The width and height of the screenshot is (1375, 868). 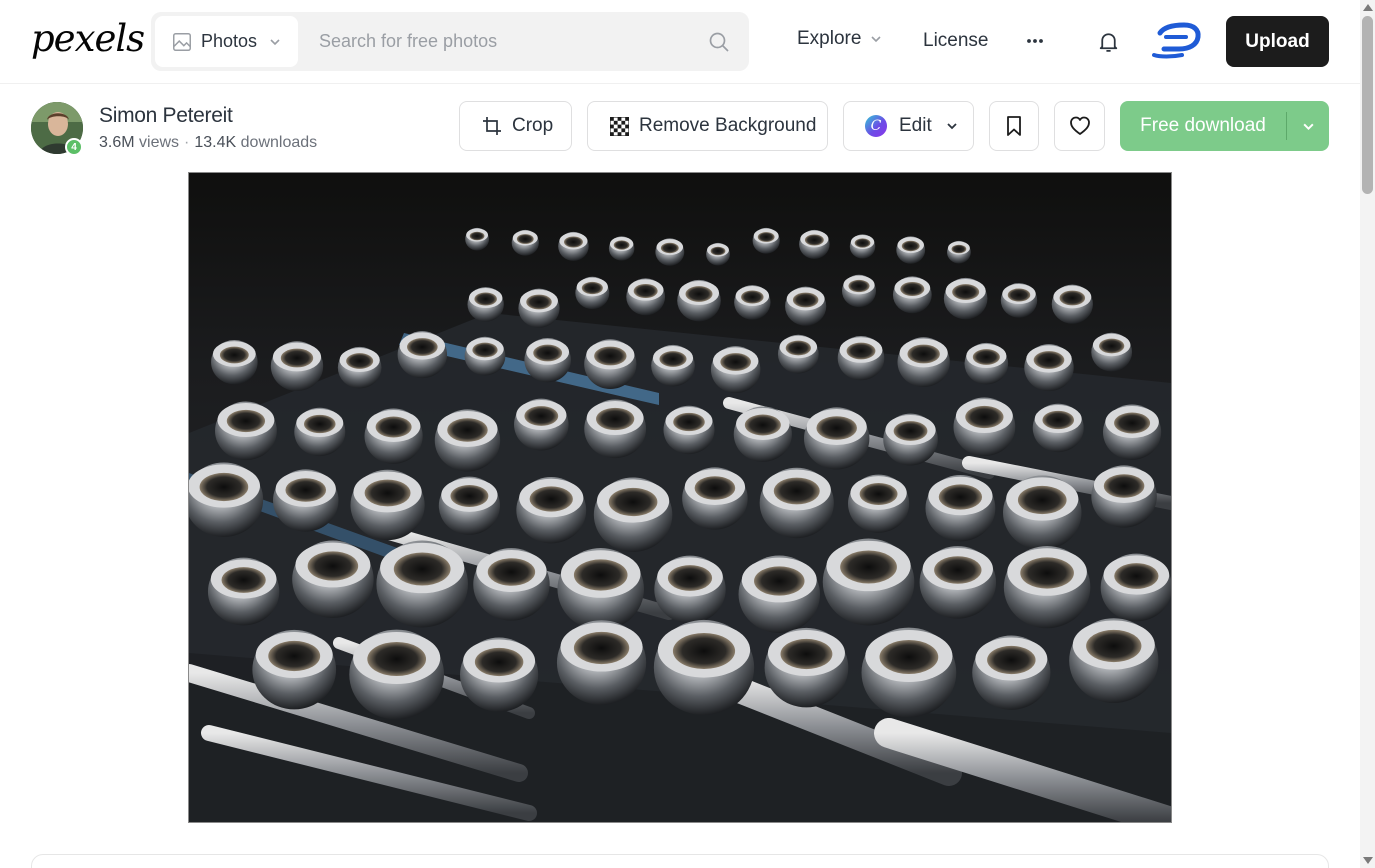 I want to click on author-name: Simon Petereit, so click(x=166, y=116).